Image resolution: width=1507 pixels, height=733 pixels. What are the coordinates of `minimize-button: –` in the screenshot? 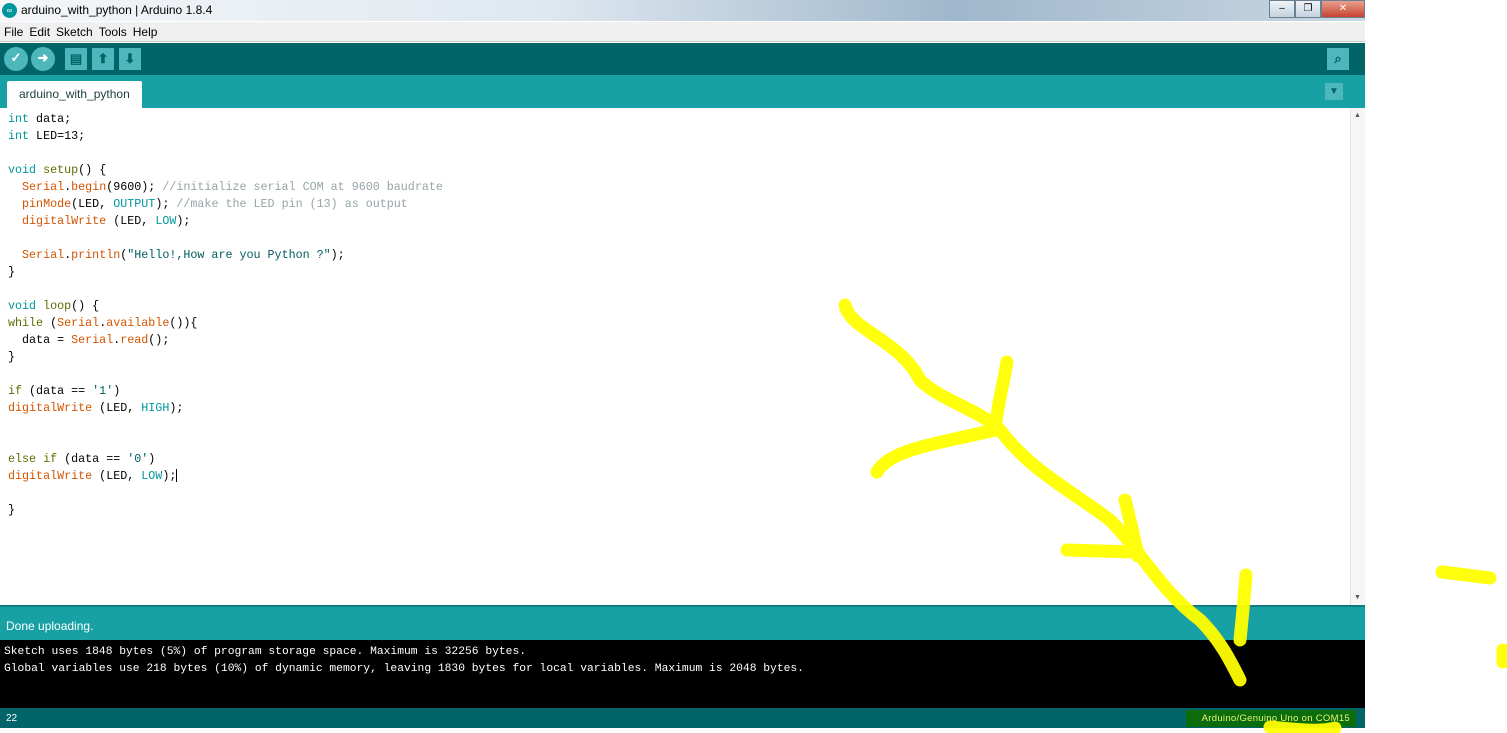 It's located at (1282, 9).